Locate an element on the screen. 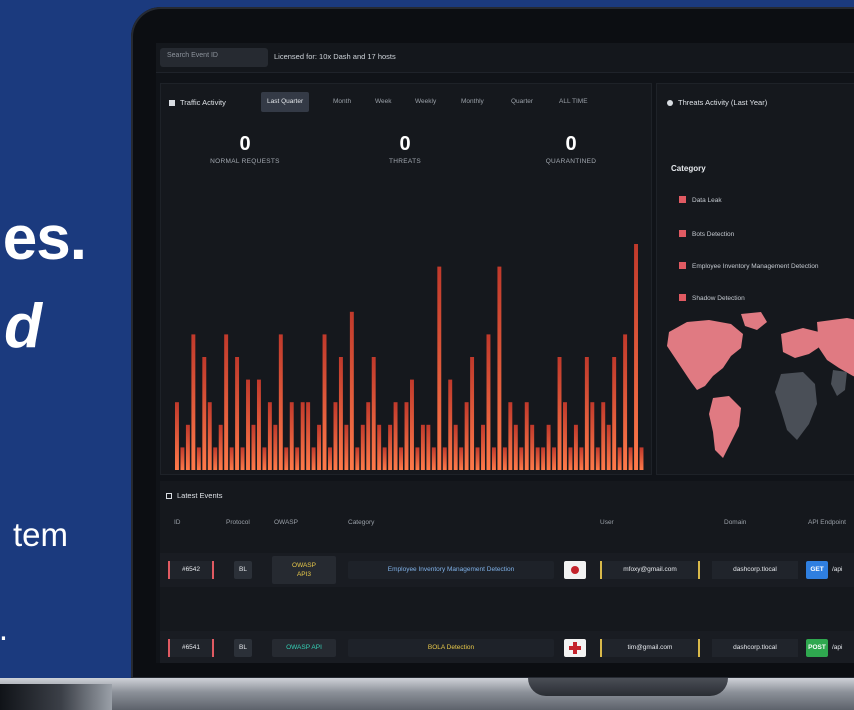 This screenshot has width=854, height=710. legend-item-data-leak: Data Leak is located at coordinates (700, 200).